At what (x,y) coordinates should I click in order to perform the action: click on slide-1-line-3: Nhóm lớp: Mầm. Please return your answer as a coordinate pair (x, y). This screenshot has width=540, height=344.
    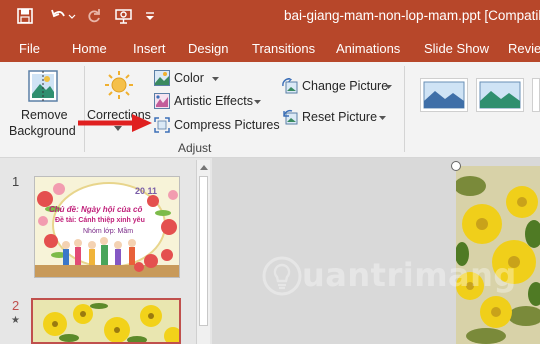
    Looking at the image, I should click on (108, 231).